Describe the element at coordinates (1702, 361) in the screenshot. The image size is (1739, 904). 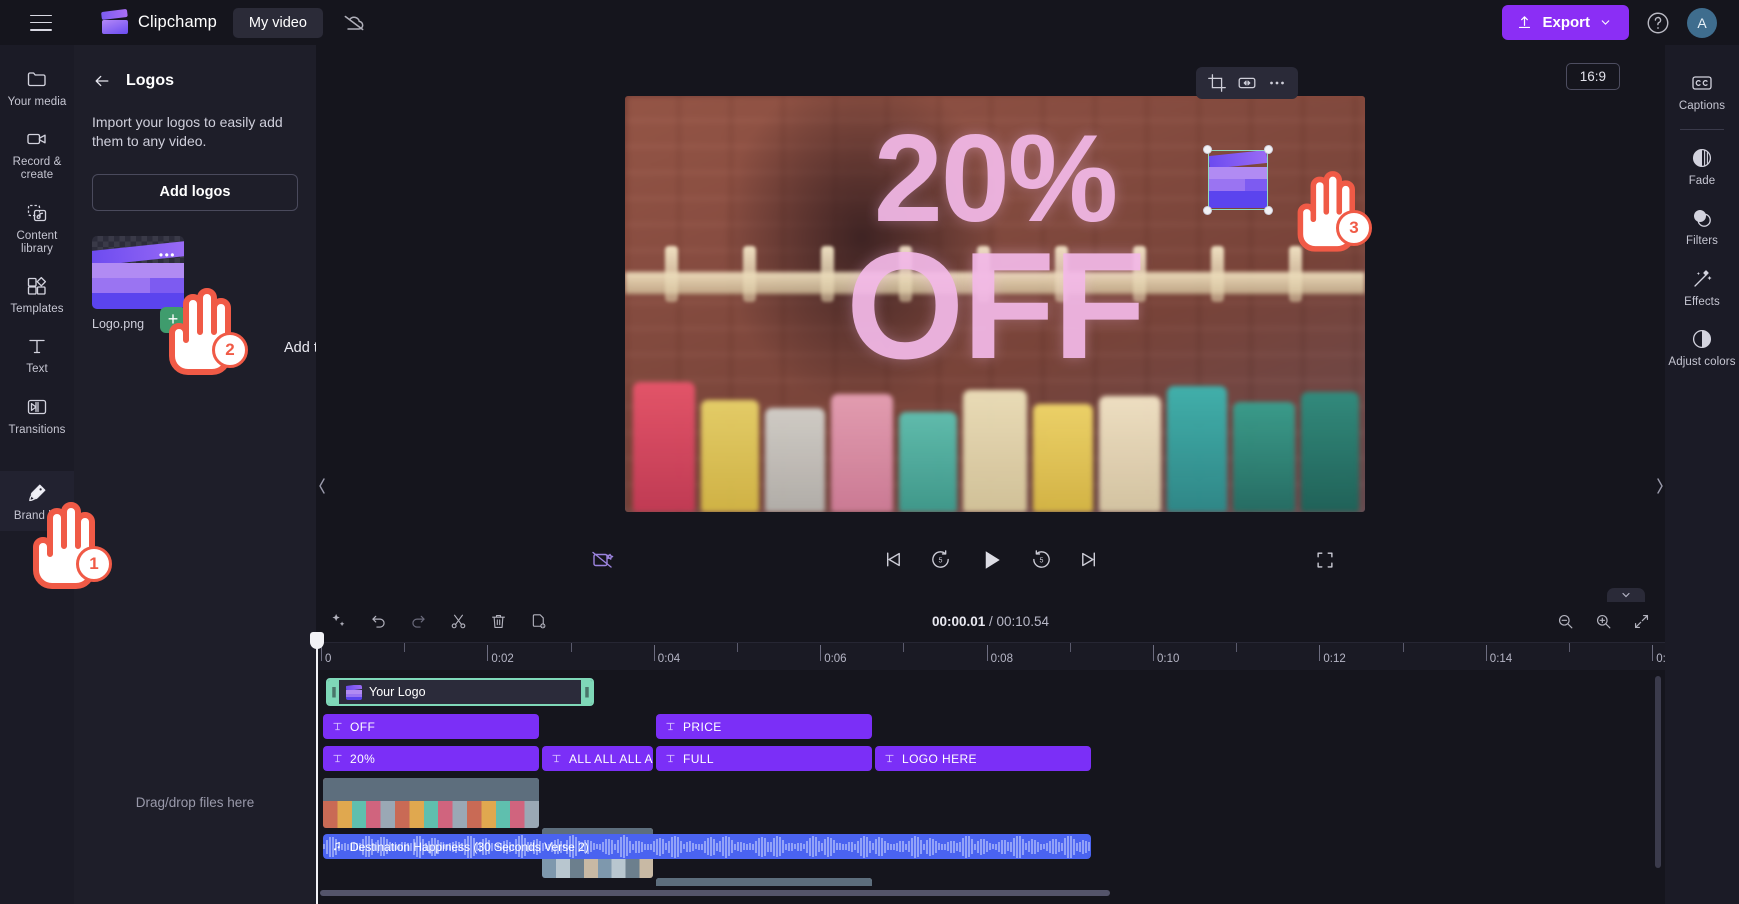
I see `sidebar-label: Adjust colors` at that location.